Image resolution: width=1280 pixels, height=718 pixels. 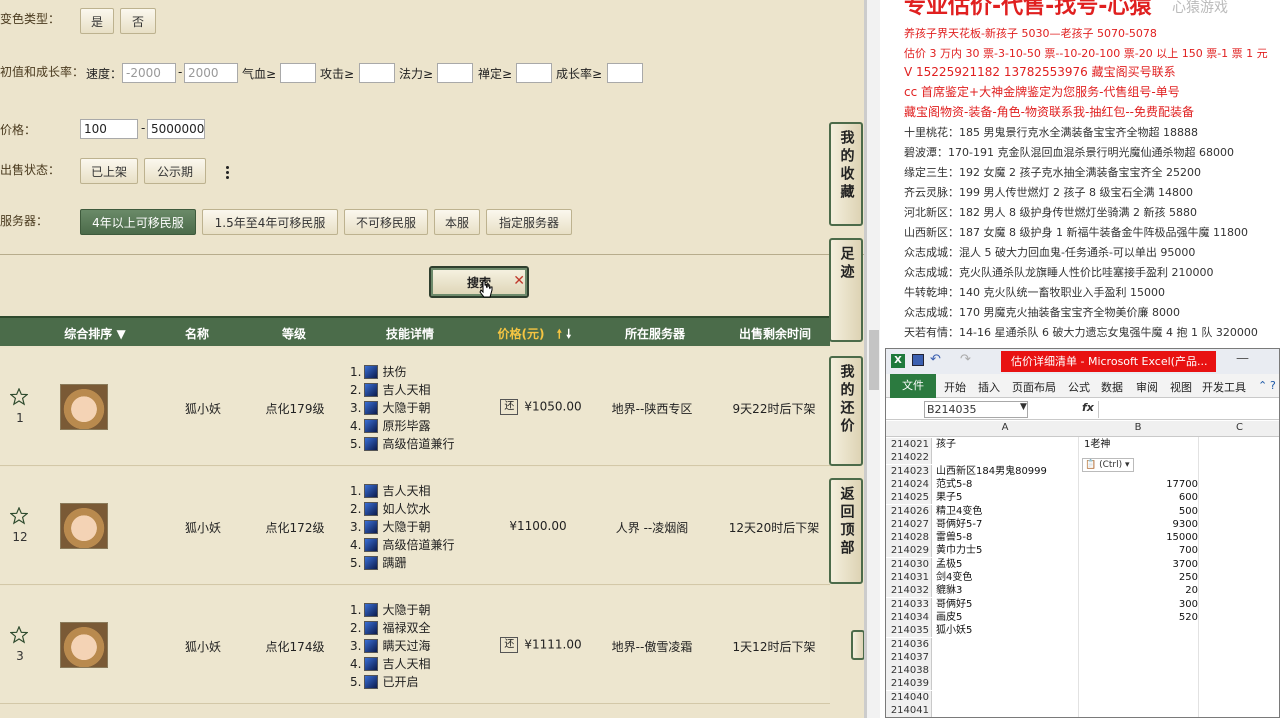 What do you see at coordinates (529, 222) in the screenshot?
I see `server-specific-button: 指定服务器` at bounding box center [529, 222].